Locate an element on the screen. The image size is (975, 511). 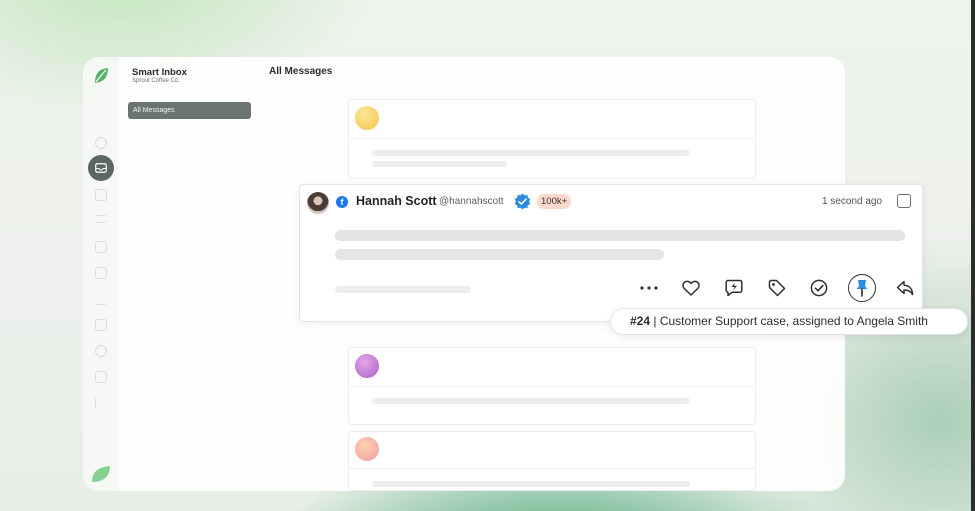
tag-button is located at coordinates (777, 288).